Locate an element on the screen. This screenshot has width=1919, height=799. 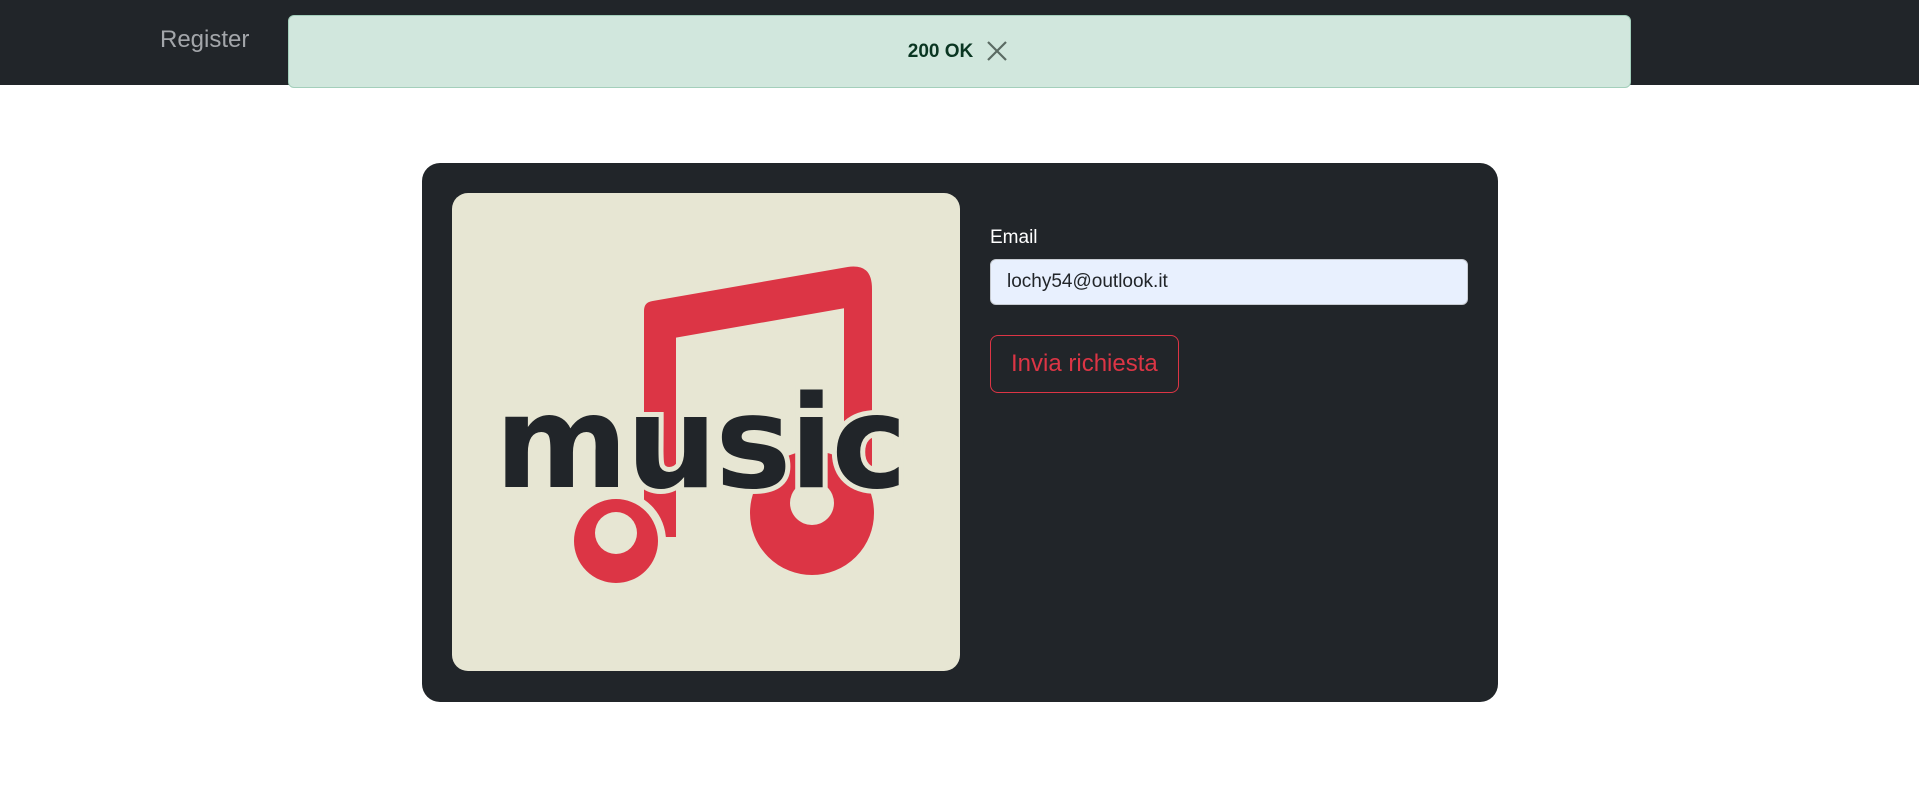
success-alert: 200 OK is located at coordinates (959, 51).